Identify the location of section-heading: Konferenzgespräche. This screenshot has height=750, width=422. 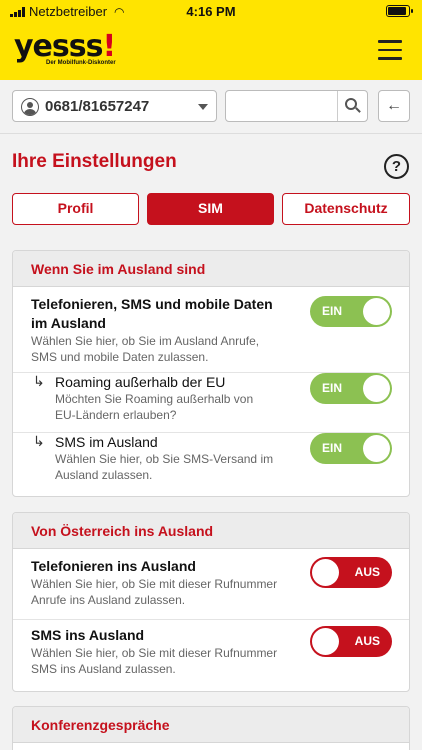
(211, 725).